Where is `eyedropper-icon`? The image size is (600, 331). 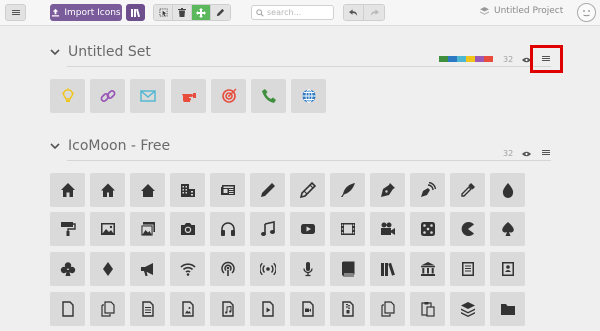 eyedropper-icon is located at coordinates (467, 190).